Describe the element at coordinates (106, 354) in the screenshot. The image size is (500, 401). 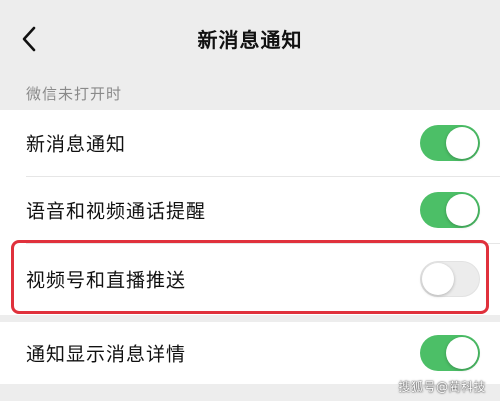
I see `setting-label: 通知显示消息详情` at that location.